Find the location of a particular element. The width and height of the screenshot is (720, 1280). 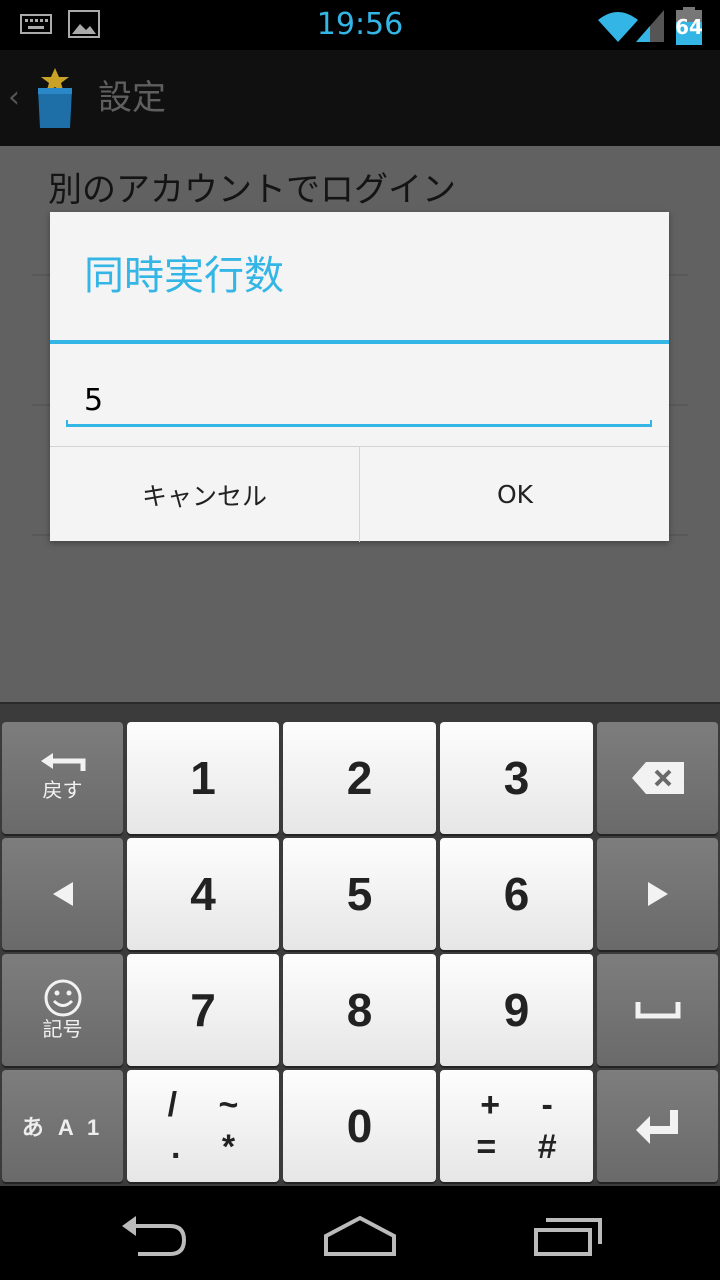

cursor-left-key is located at coordinates (62, 894).